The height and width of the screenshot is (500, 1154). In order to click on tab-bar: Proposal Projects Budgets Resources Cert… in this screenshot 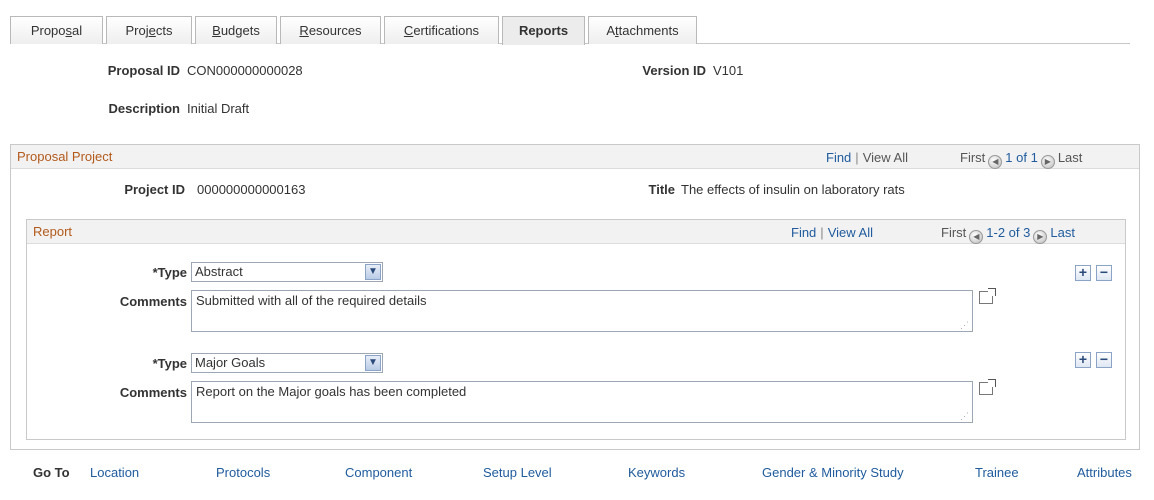, I will do `click(570, 30)`.